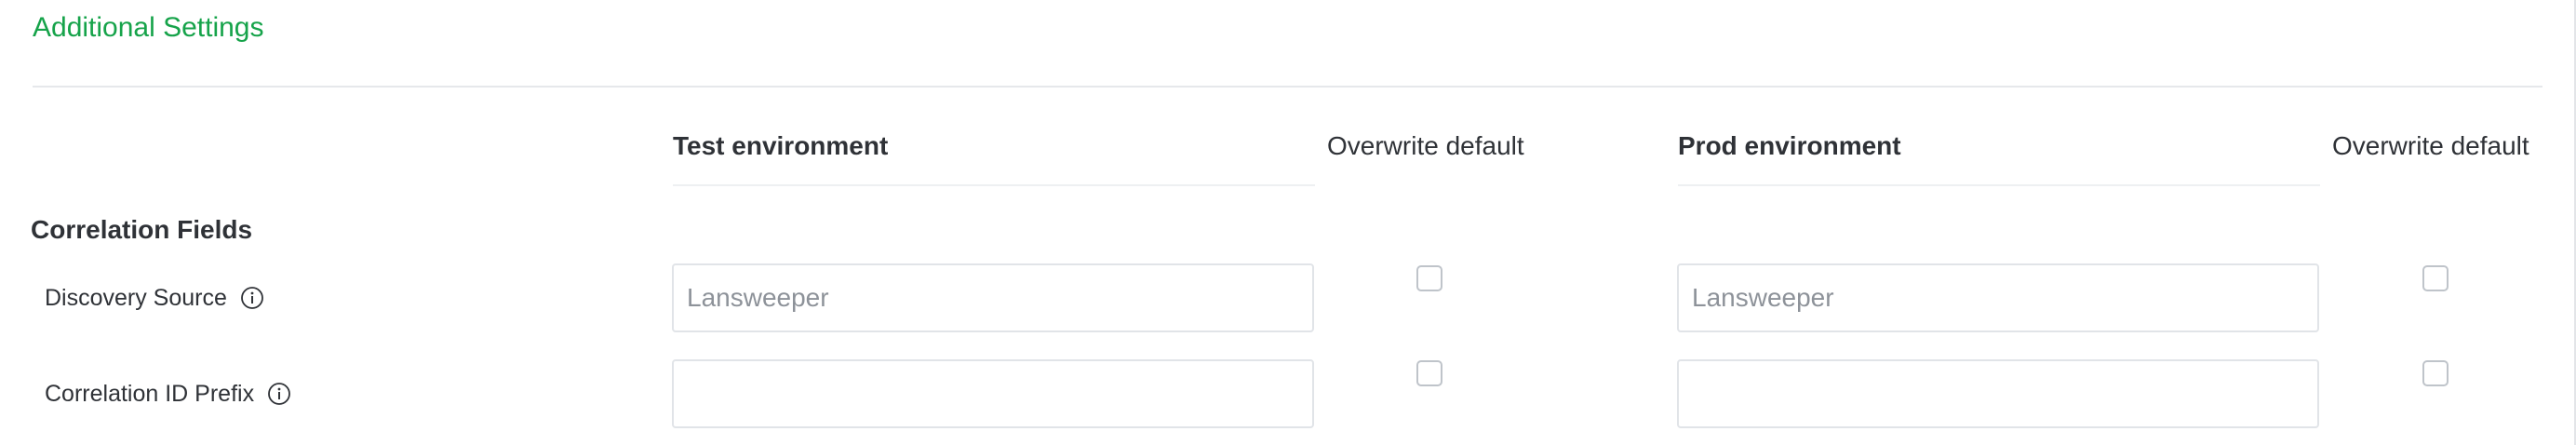 The height and width of the screenshot is (445, 2576). I want to click on discovery-source-prod-overwrite-checkbox, so click(2435, 278).